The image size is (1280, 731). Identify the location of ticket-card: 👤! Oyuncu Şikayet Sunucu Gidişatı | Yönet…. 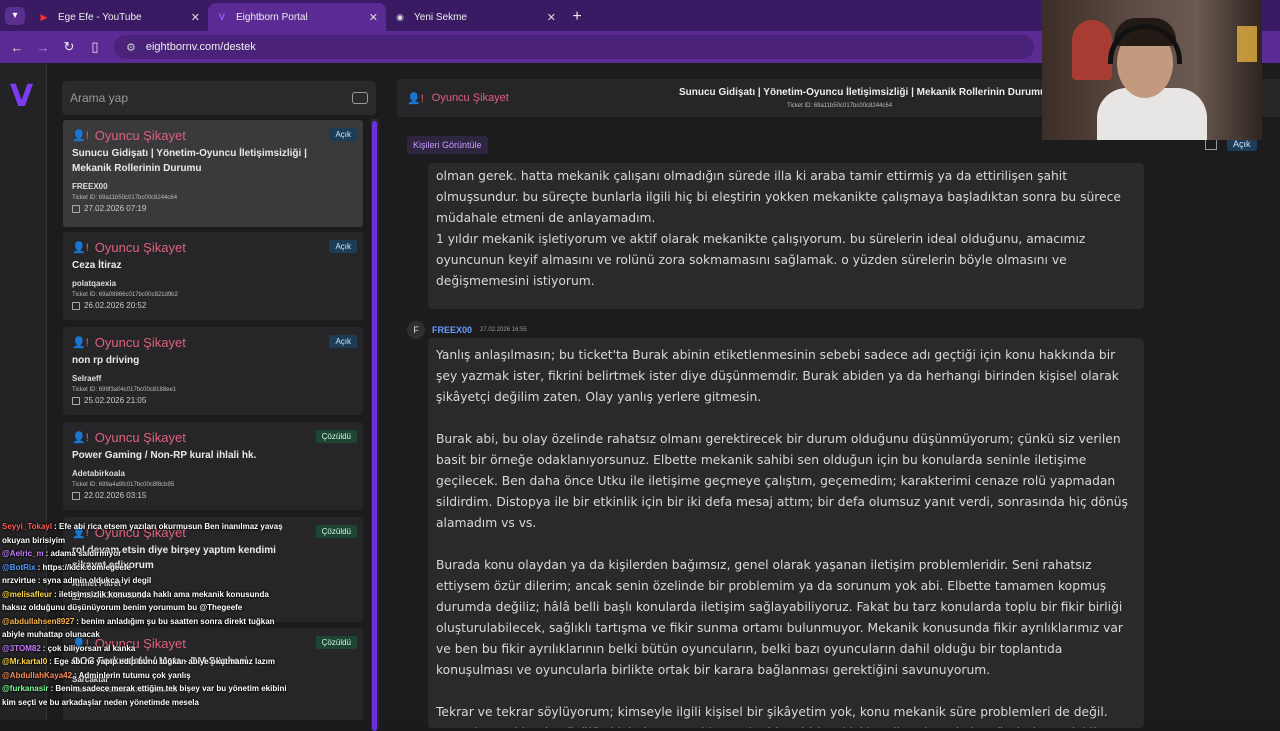
(213, 173).